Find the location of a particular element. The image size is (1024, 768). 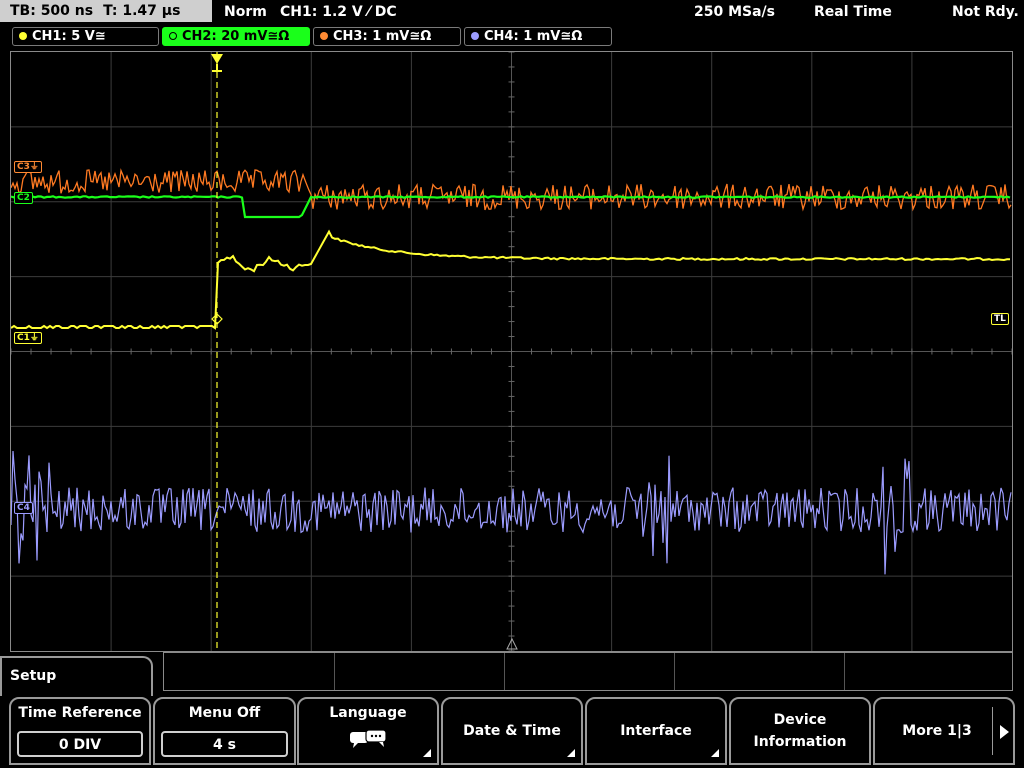

speech-bubble-icon is located at coordinates (368, 738).